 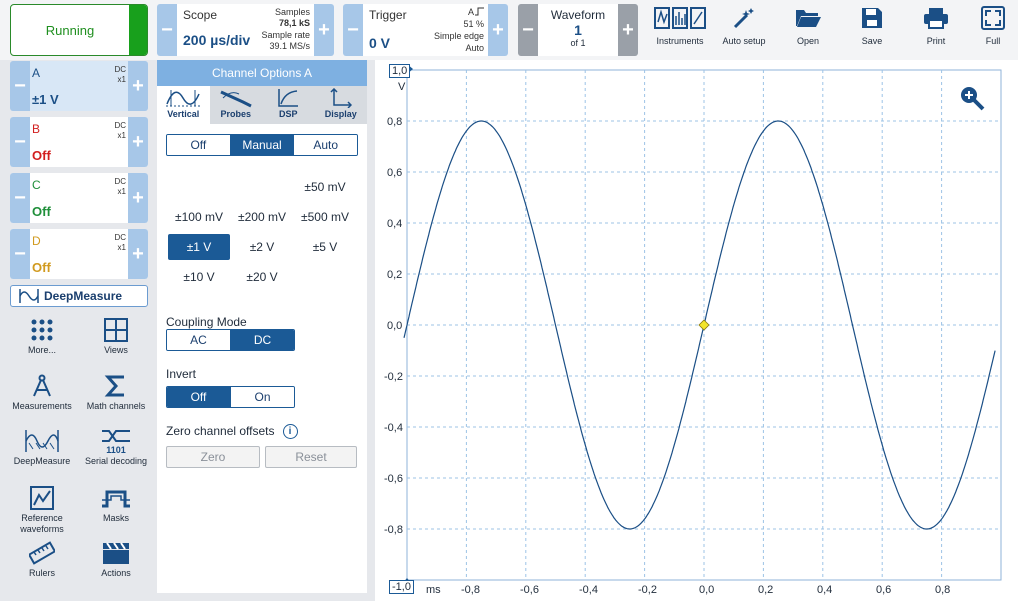 What do you see at coordinates (120, 131) in the screenshot?
I see `channel-b-coupling: DC x1` at bounding box center [120, 131].